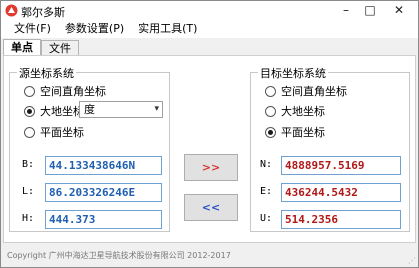 This screenshot has width=419, height=268. What do you see at coordinates (211, 167) in the screenshot?
I see `convert-forward-button: >>` at bounding box center [211, 167].